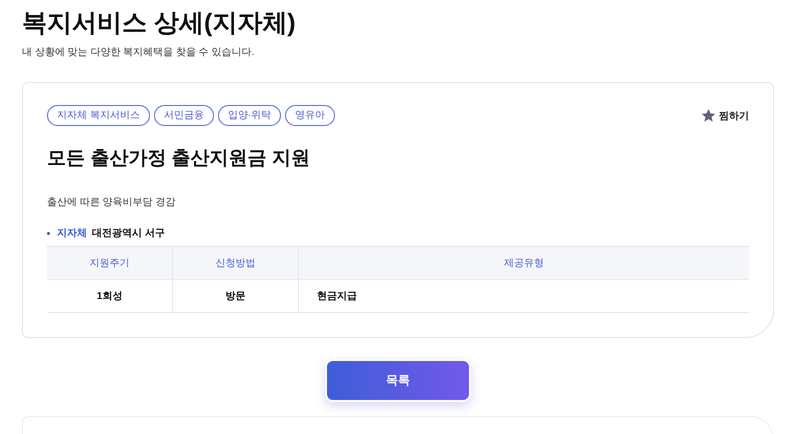  What do you see at coordinates (109, 296) in the screenshot?
I see `table-cell: 1회성` at bounding box center [109, 296].